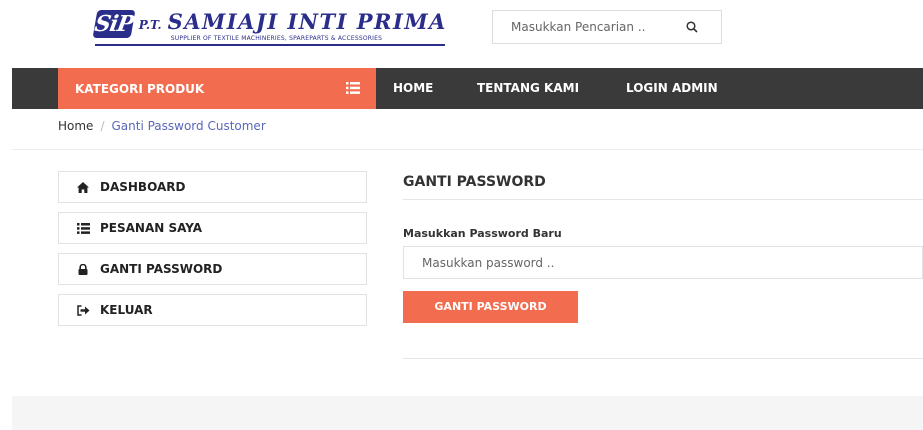 The height and width of the screenshot is (430, 923). Describe the element at coordinates (467, 413) in the screenshot. I see `footer` at that location.